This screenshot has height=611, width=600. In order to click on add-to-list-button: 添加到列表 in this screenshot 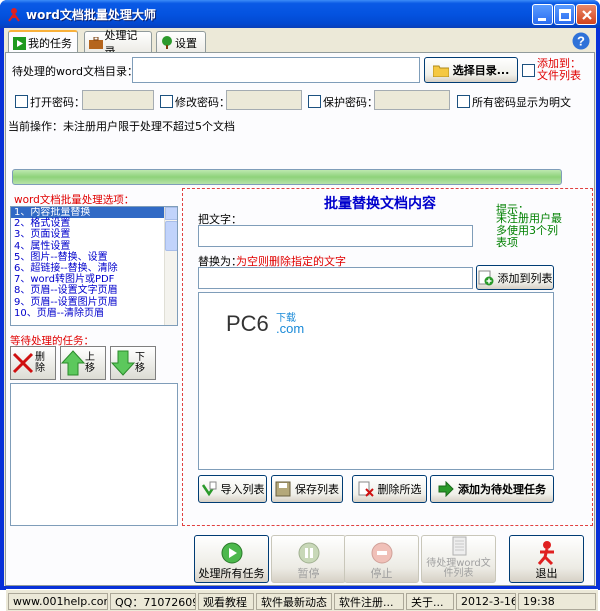, I will do `click(515, 277)`.